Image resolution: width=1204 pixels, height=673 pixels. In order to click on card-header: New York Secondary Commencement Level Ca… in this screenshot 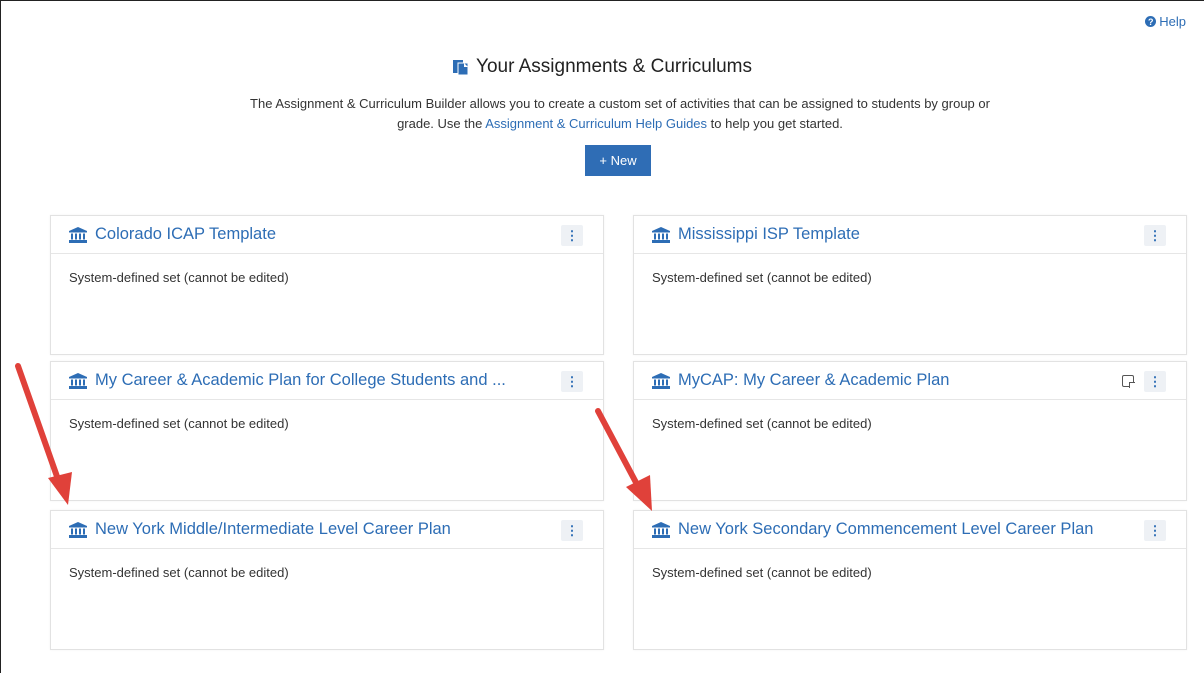, I will do `click(910, 530)`.